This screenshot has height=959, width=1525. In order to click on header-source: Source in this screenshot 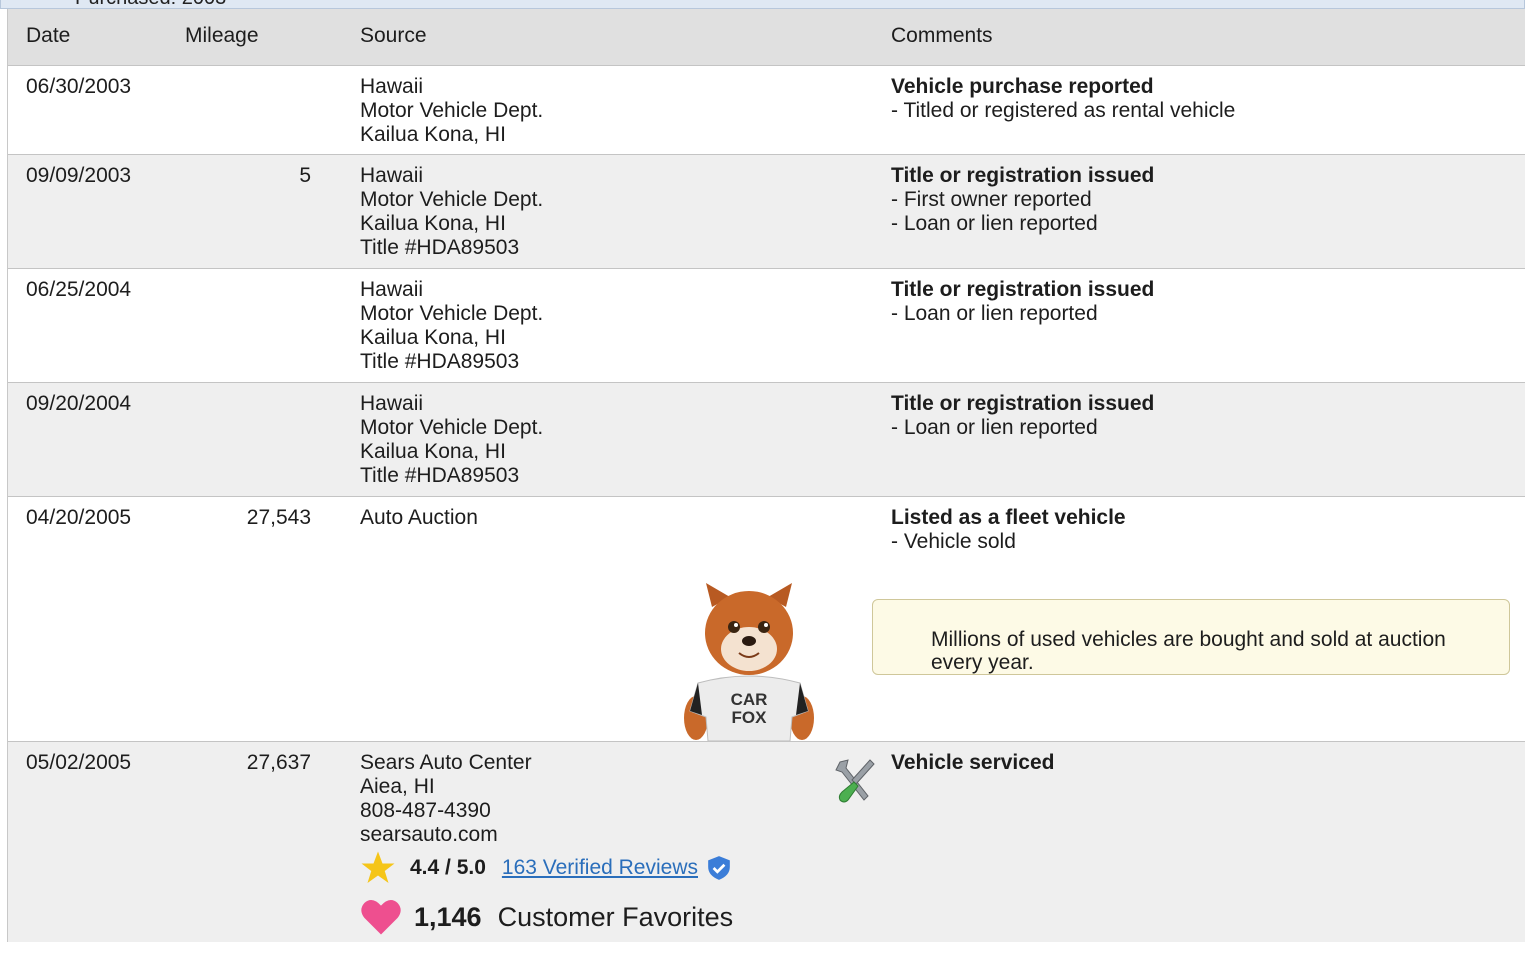, I will do `click(393, 35)`.